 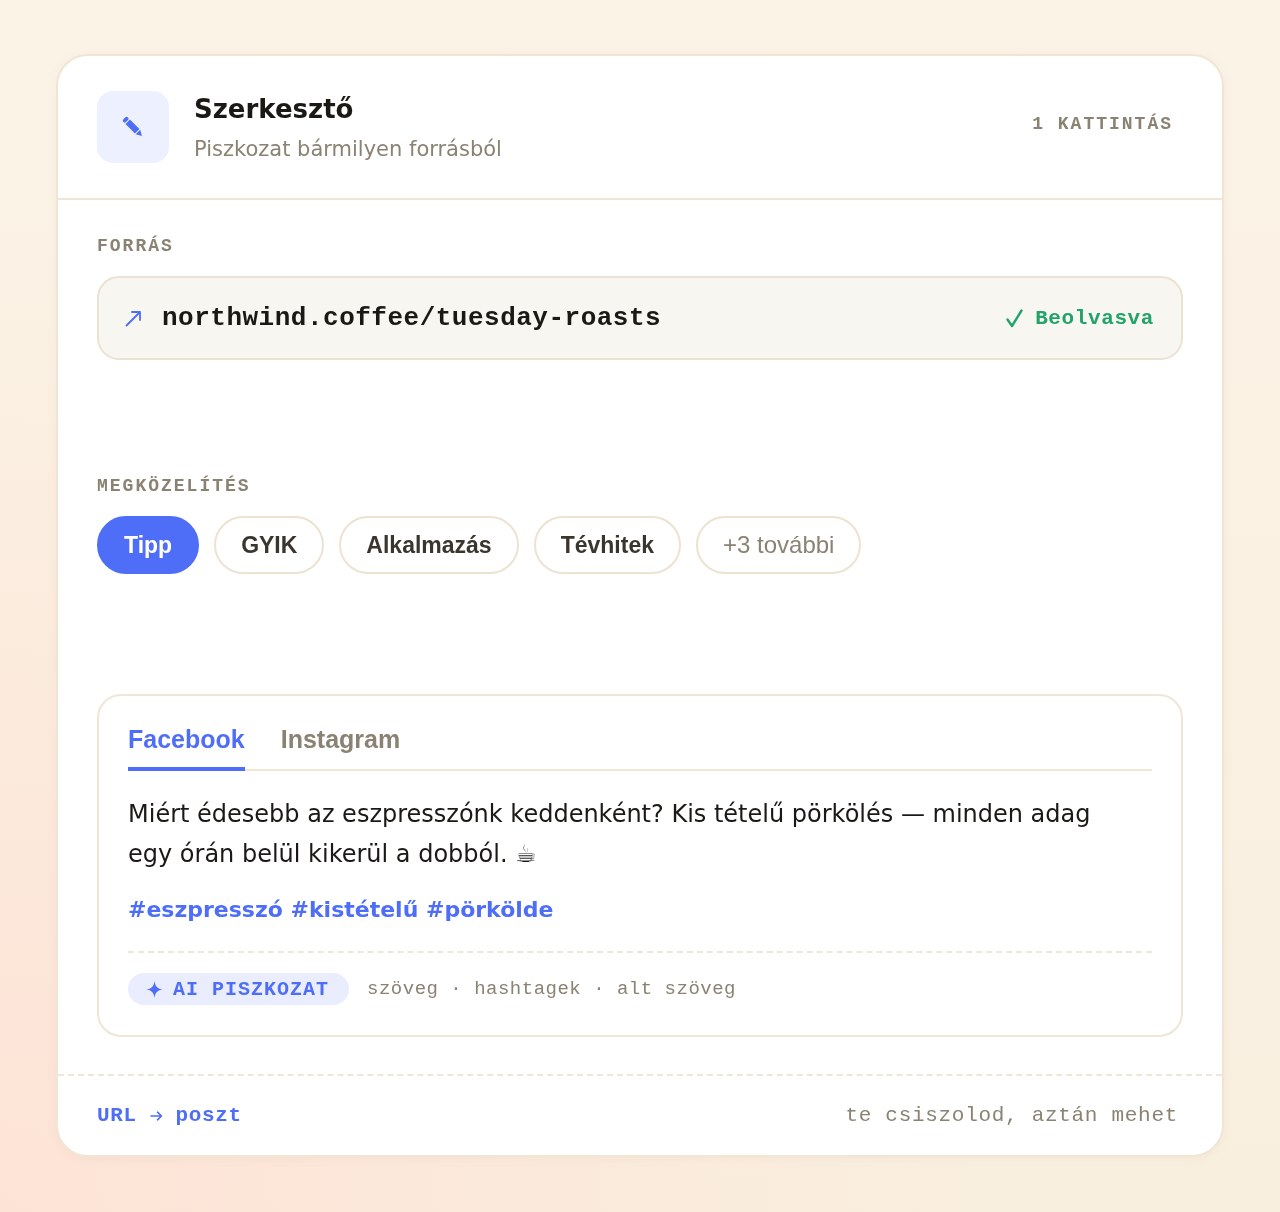 I want to click on approach-chip: GYIK, so click(x=269, y=545).